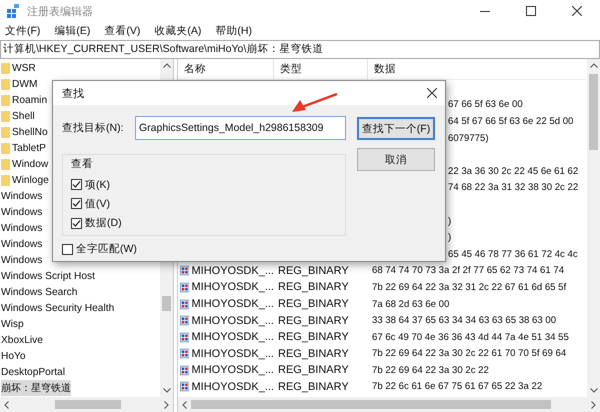  What do you see at coordinates (97, 203) in the screenshot?
I see `checkbox-label: 值(V)` at bounding box center [97, 203].